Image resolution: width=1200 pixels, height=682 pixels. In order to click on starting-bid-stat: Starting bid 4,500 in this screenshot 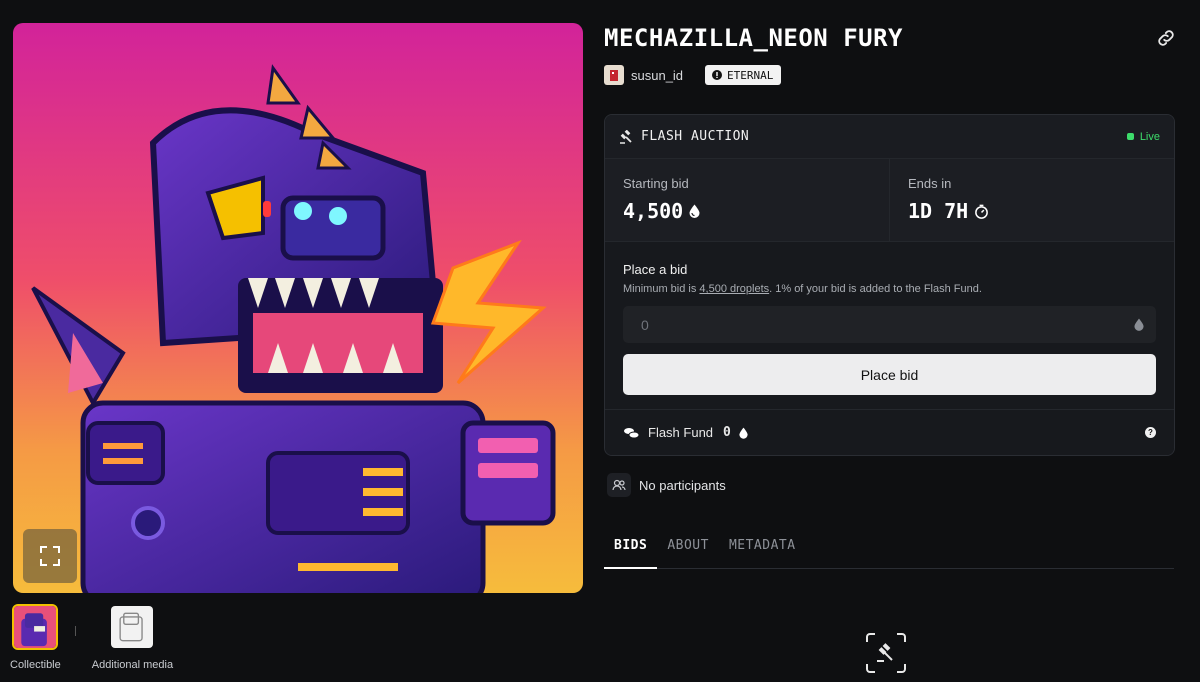, I will do `click(747, 200)`.